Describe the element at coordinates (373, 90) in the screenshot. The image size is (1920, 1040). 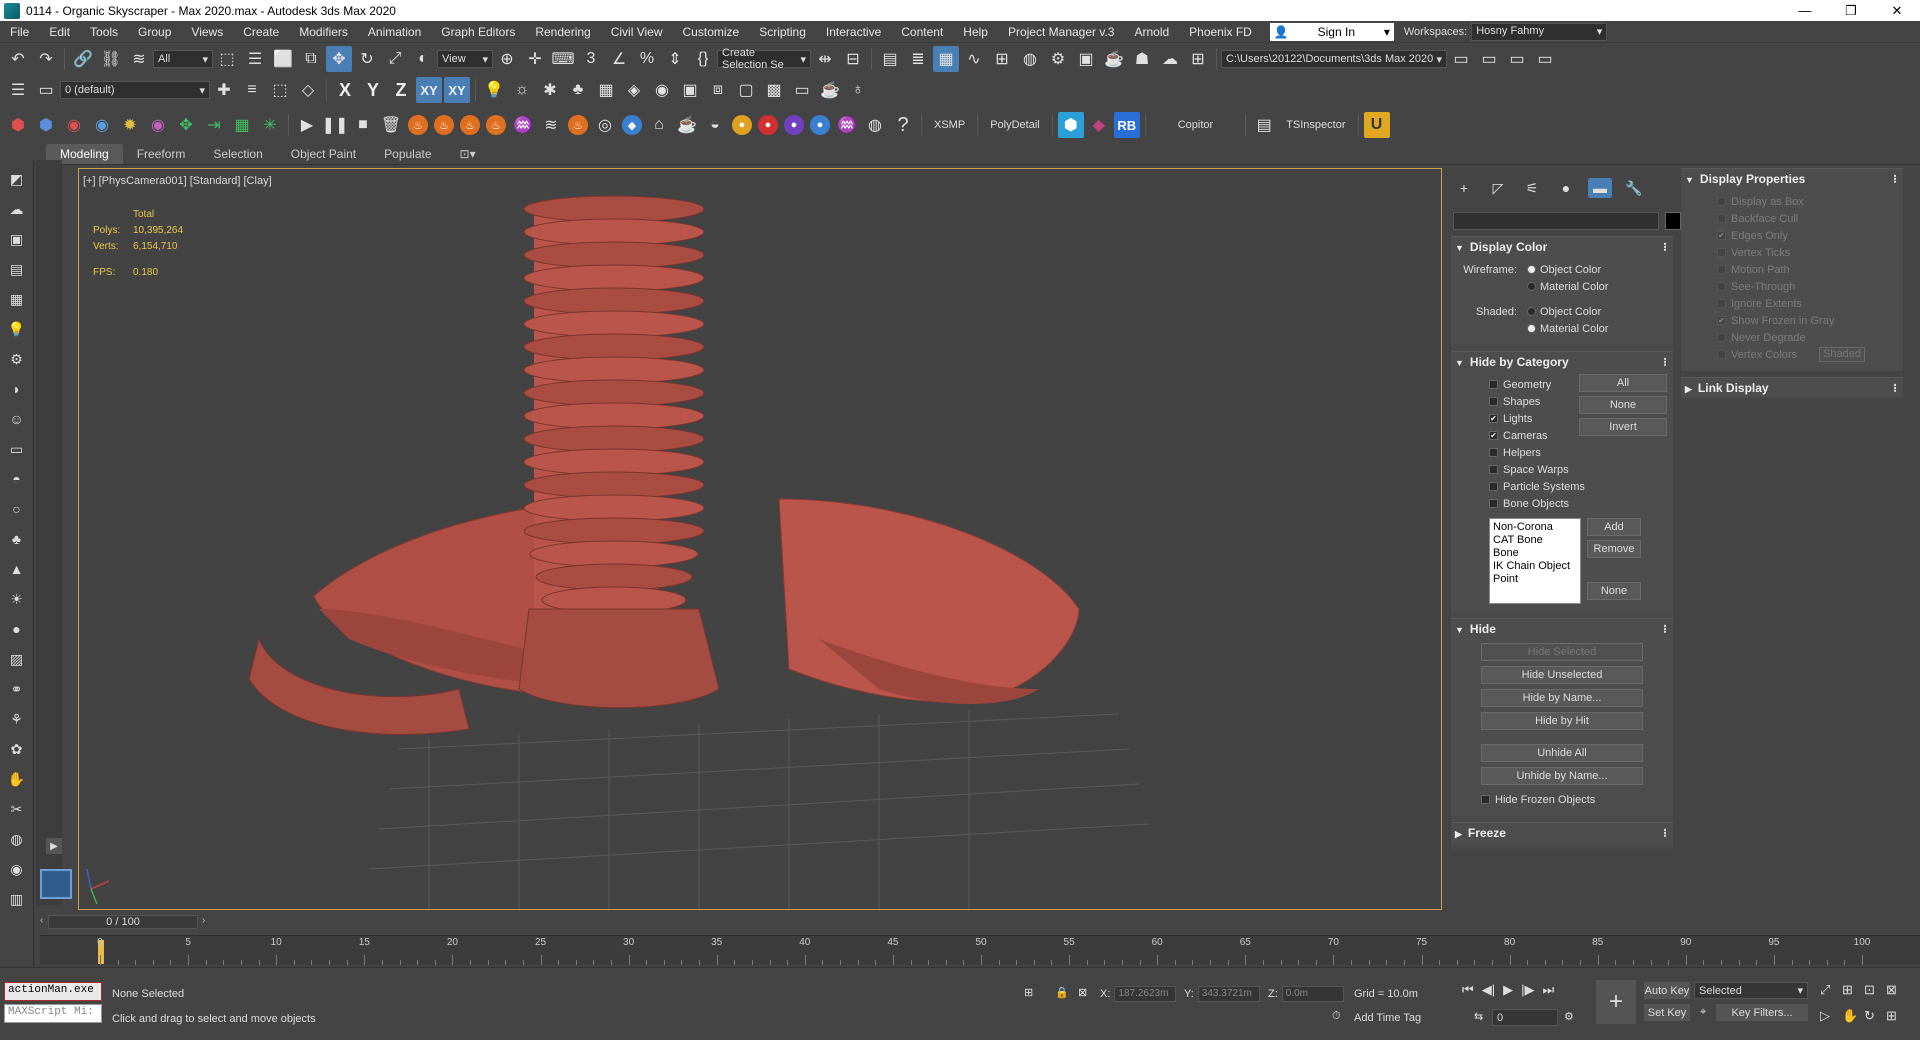
I see `constrain-y-button: Y` at that location.